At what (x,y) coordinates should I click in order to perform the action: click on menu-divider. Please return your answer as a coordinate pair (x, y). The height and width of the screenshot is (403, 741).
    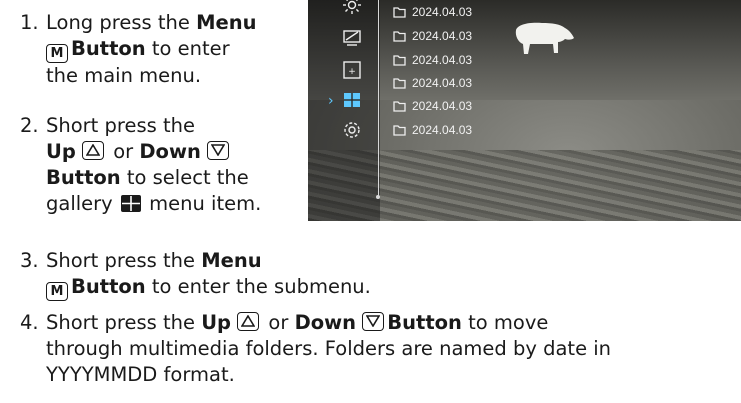
    Looking at the image, I should click on (378, 99).